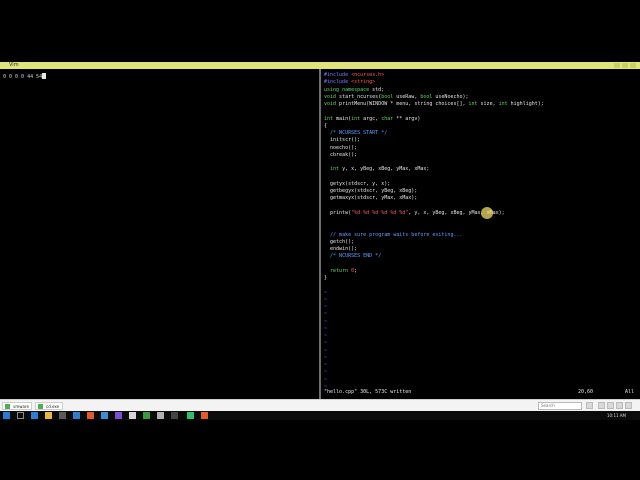 This screenshot has width=640, height=480. Describe the element at coordinates (434, 242) in the screenshot. I see `code-line: getch();` at that location.